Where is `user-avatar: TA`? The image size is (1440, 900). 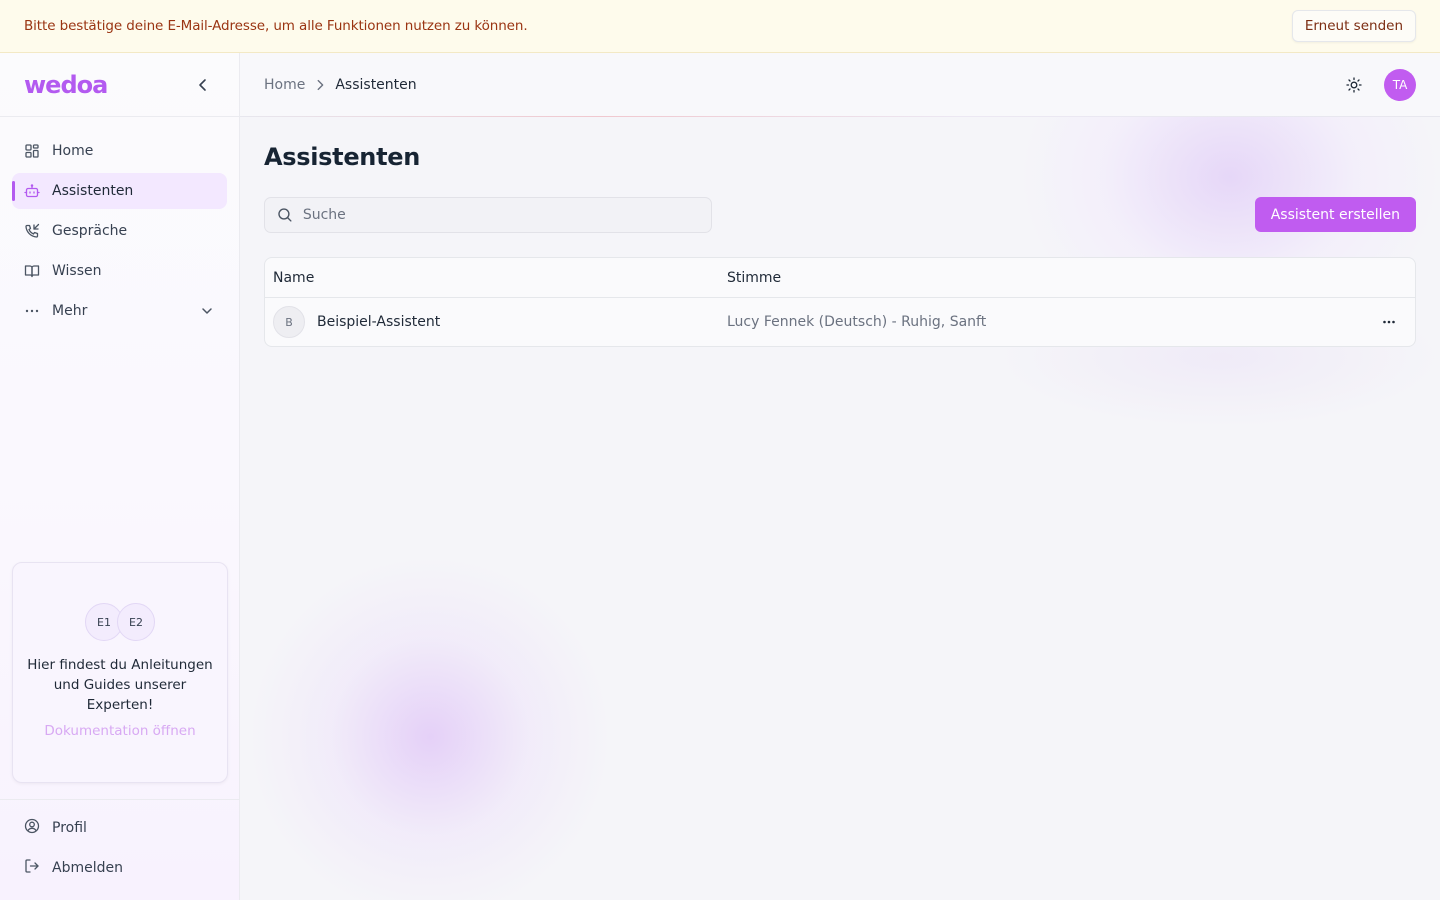 user-avatar: TA is located at coordinates (1400, 85).